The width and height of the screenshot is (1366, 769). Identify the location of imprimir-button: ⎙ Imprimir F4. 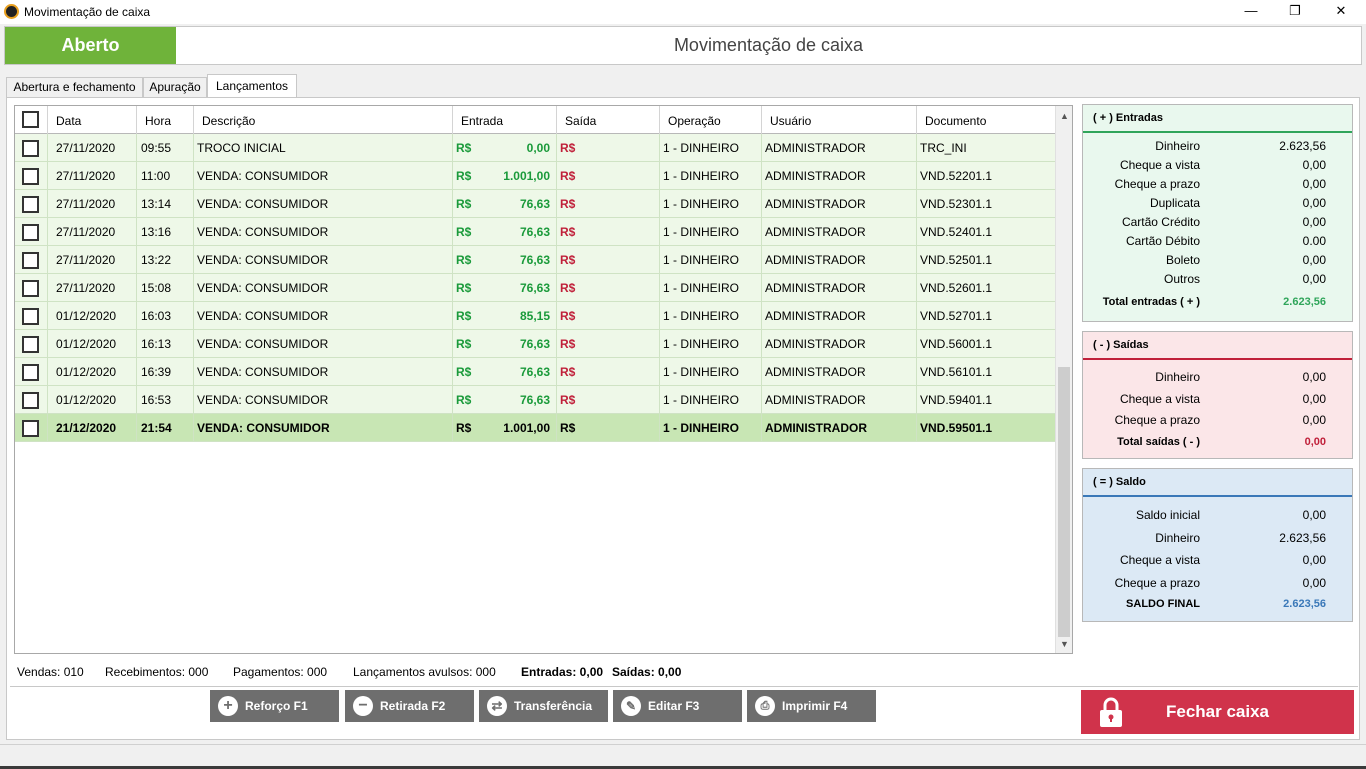
(811, 706).